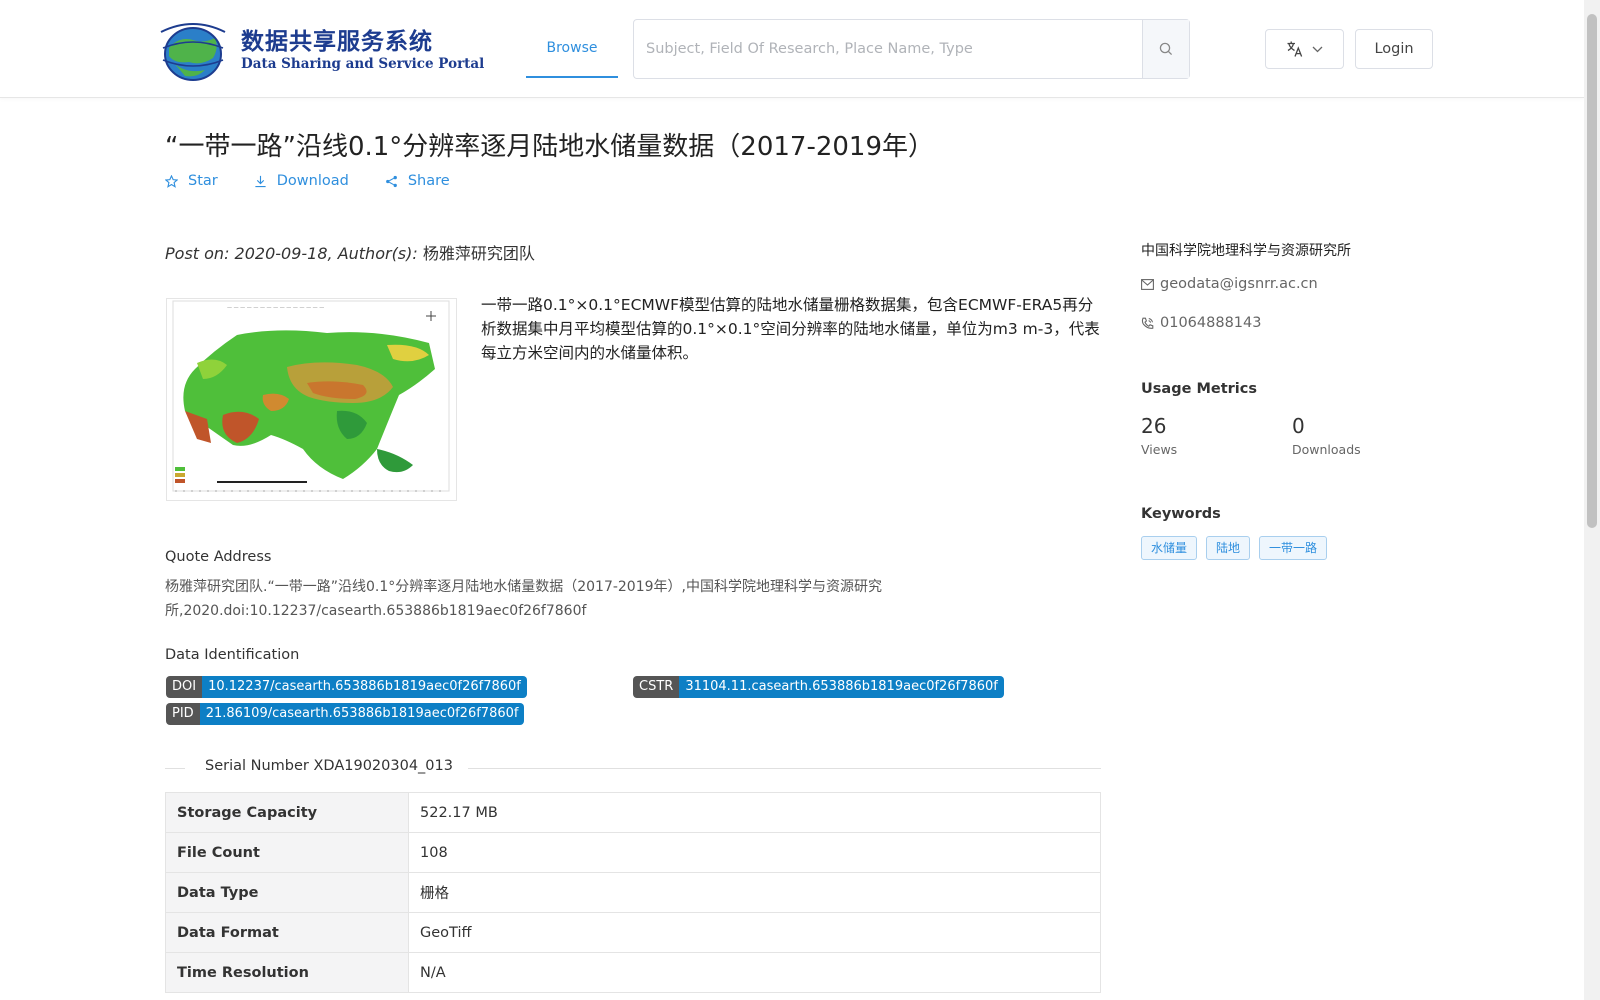 This screenshot has width=1600, height=1000. What do you see at coordinates (1147, 284) in the screenshot?
I see `mail-icon` at bounding box center [1147, 284].